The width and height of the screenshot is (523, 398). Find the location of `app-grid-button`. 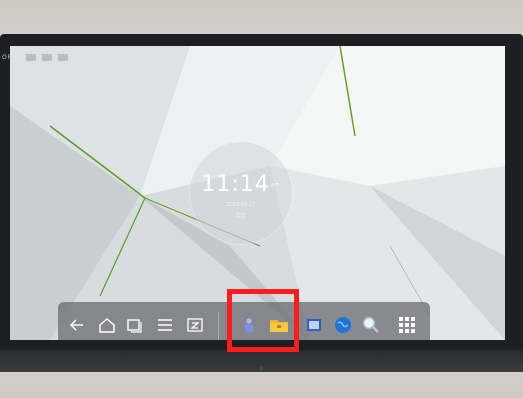

app-grid-button is located at coordinates (407, 325).